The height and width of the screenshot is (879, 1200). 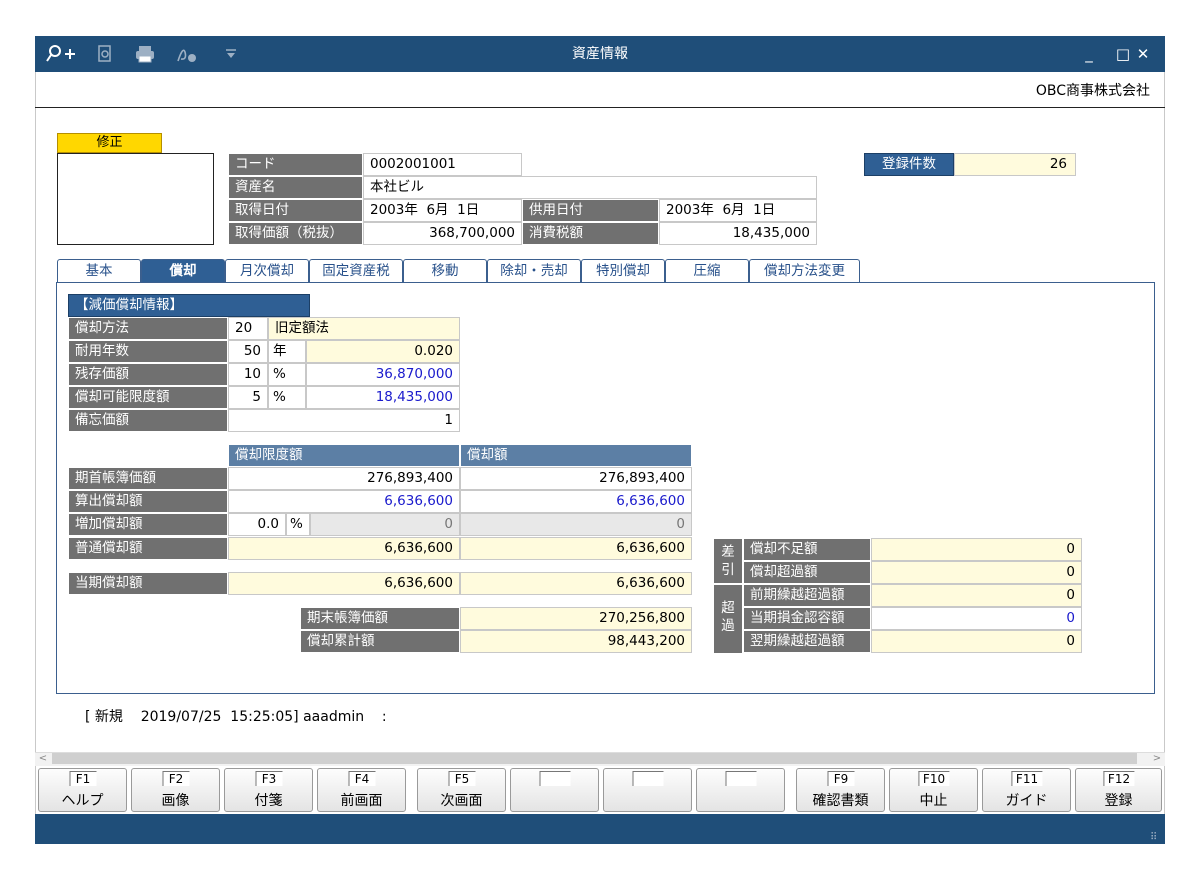 I want to click on fkey-code, so click(x=647, y=778).